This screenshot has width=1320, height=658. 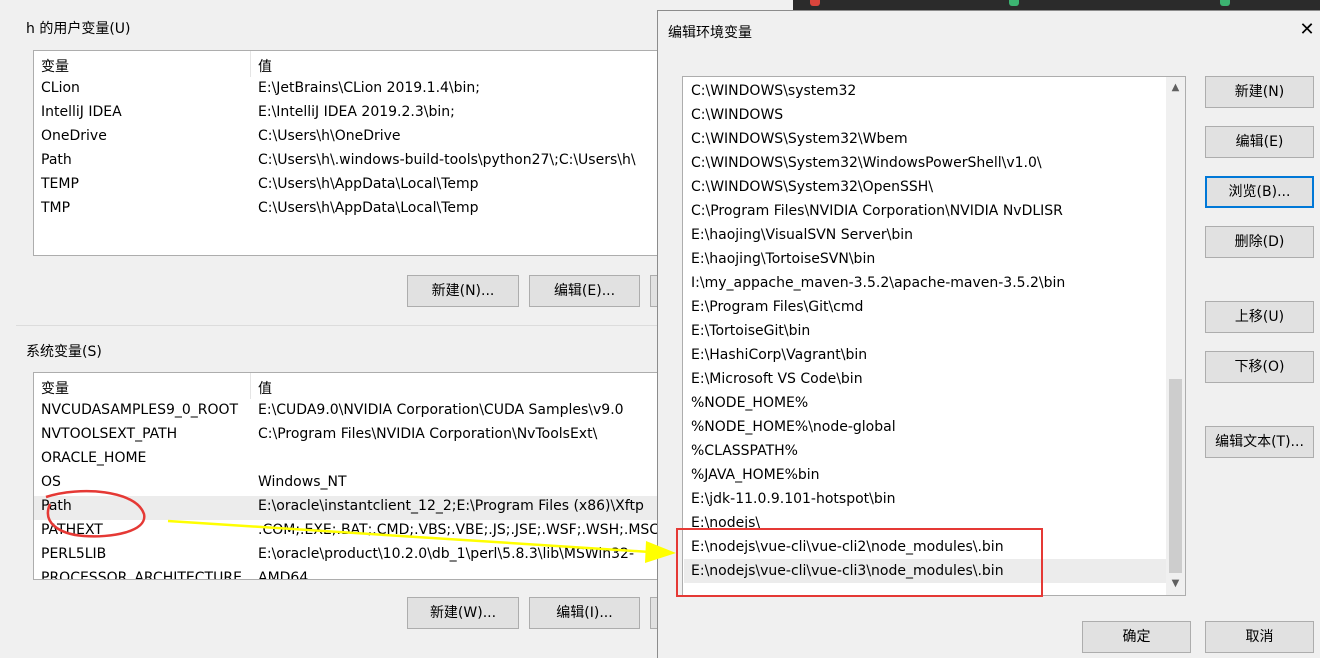 I want to click on list-item: %CLASSPATH%, so click(x=925, y=451).